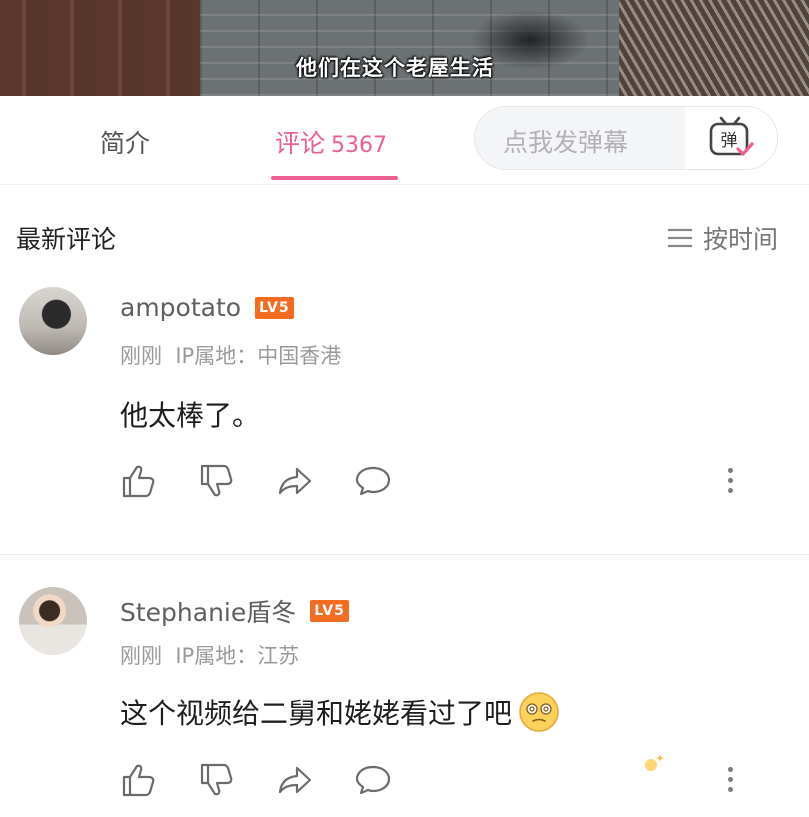 The width and height of the screenshot is (809, 817). What do you see at coordinates (300, 143) in the screenshot?
I see `tab-comments-label: 评论` at bounding box center [300, 143].